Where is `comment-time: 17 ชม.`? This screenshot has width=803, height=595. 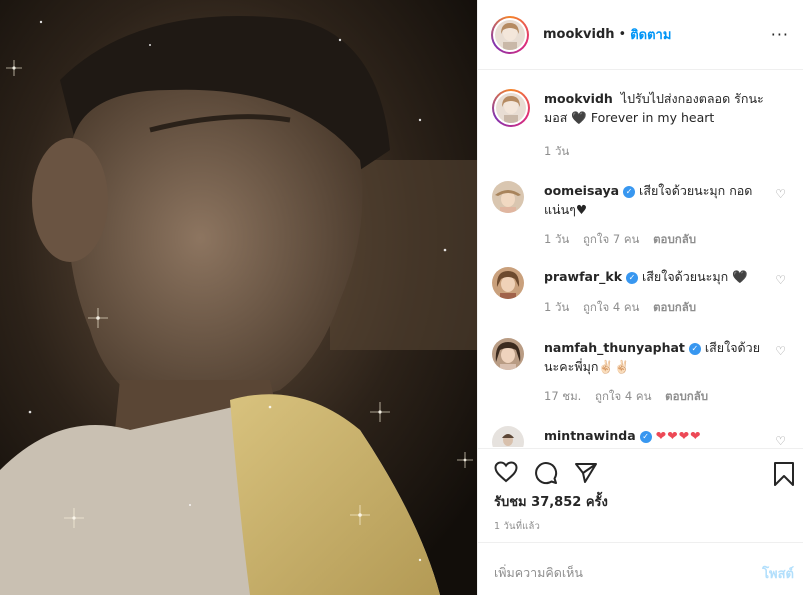
comment-time: 17 ชม. is located at coordinates (562, 396).